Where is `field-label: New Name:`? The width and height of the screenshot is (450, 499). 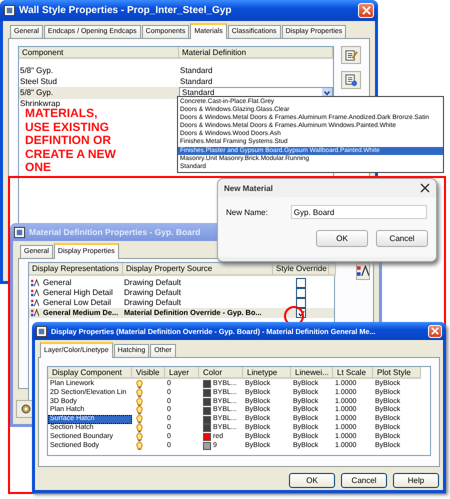
field-label: New Name: is located at coordinates (247, 212).